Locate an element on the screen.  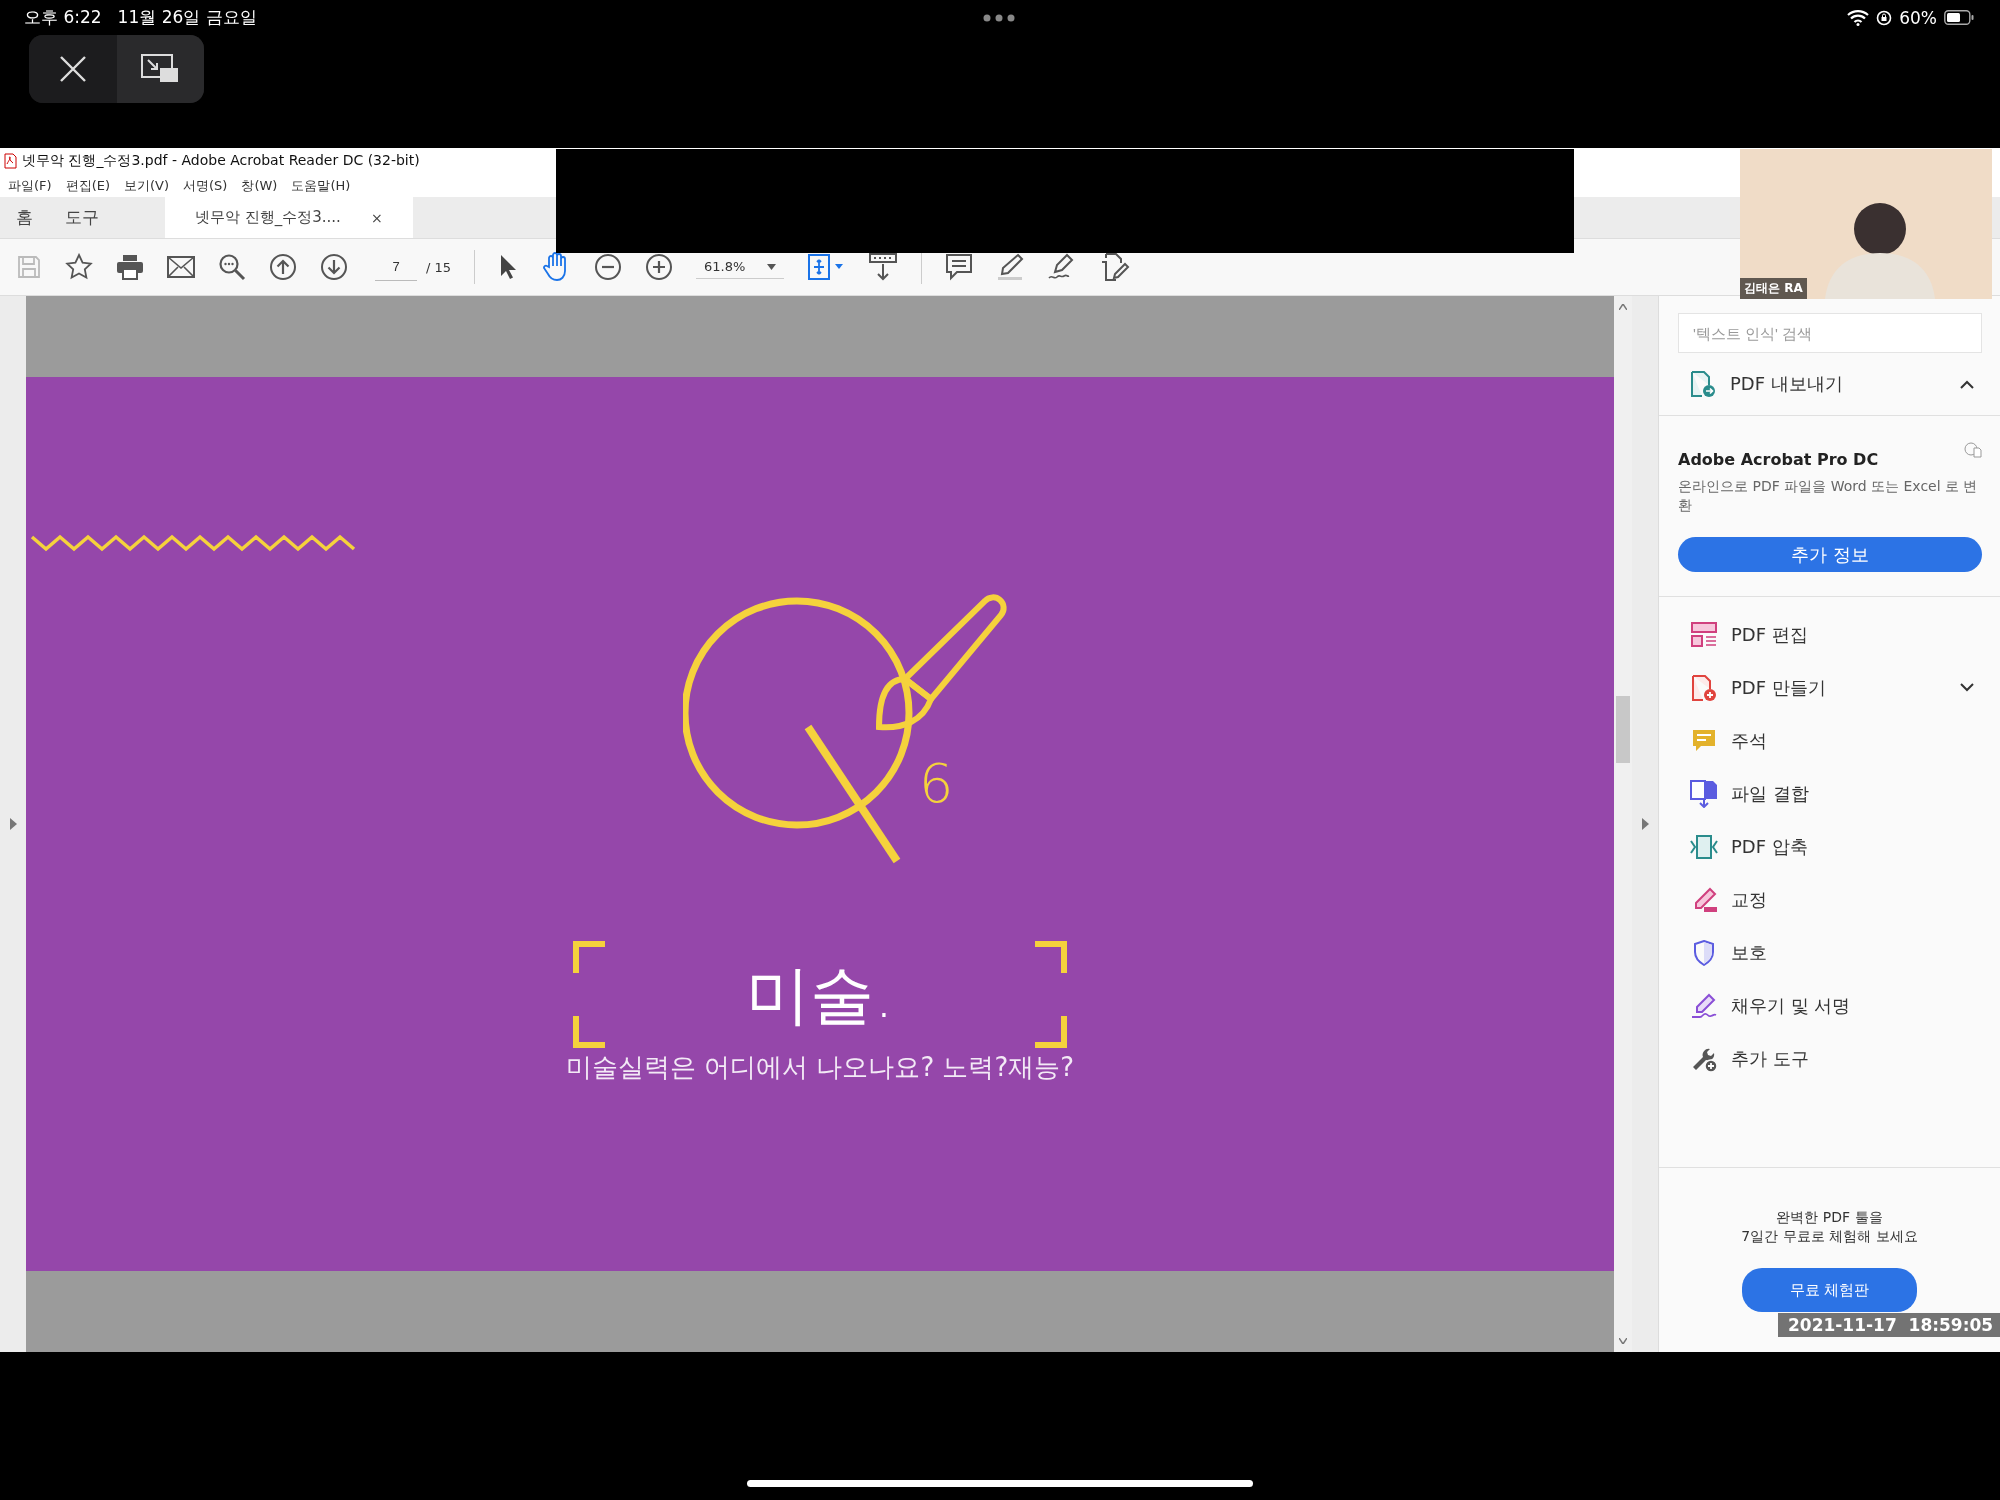
status-time: 오후 6:22 is located at coordinates (63, 17).